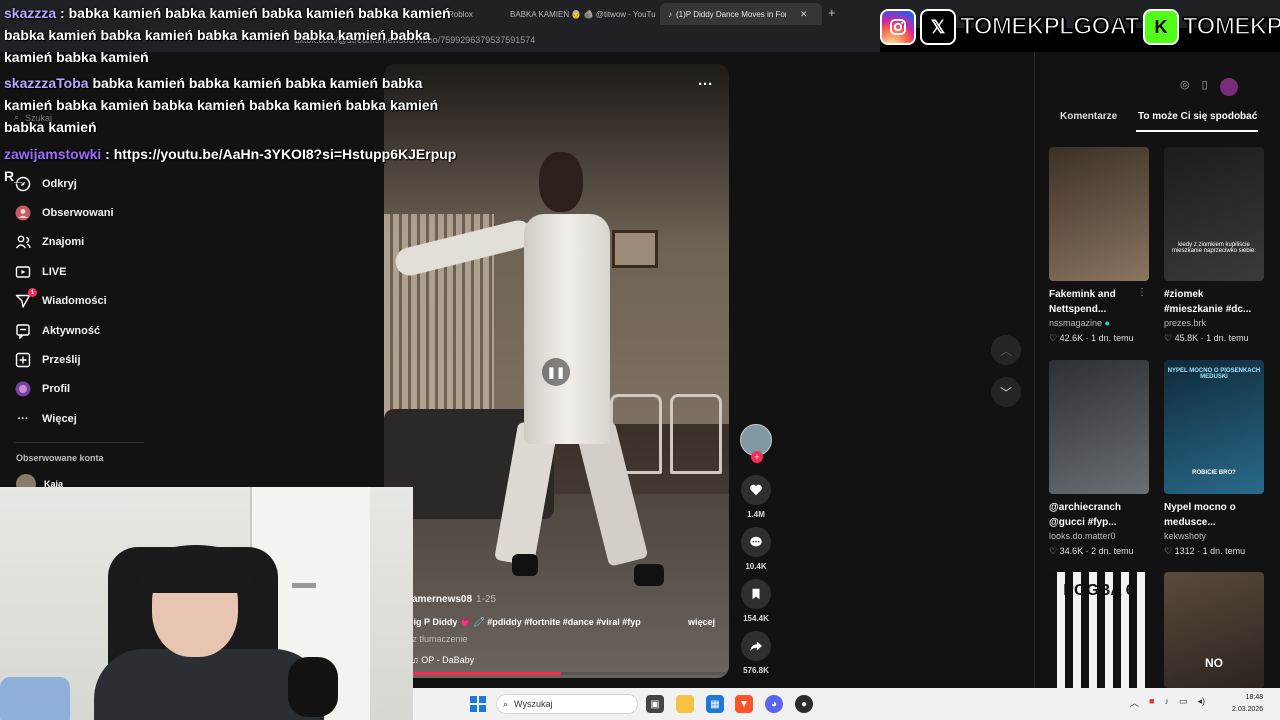  I want to click on close-icon: ✕, so click(804, 14).